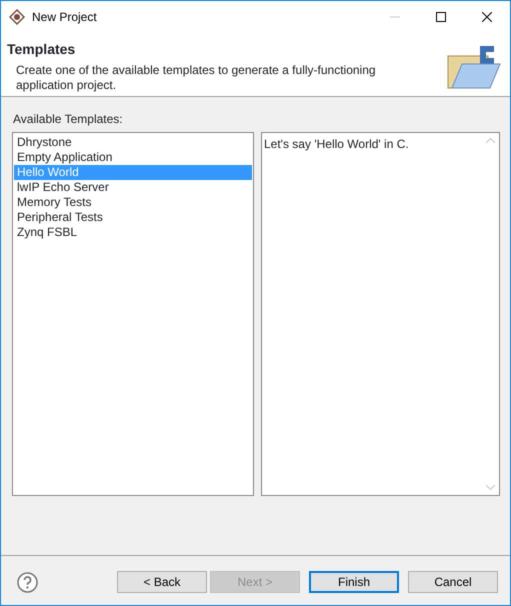 The height and width of the screenshot is (606, 511). Describe the element at coordinates (133, 232) in the screenshot. I see `template-item: Zynq FSBL` at that location.